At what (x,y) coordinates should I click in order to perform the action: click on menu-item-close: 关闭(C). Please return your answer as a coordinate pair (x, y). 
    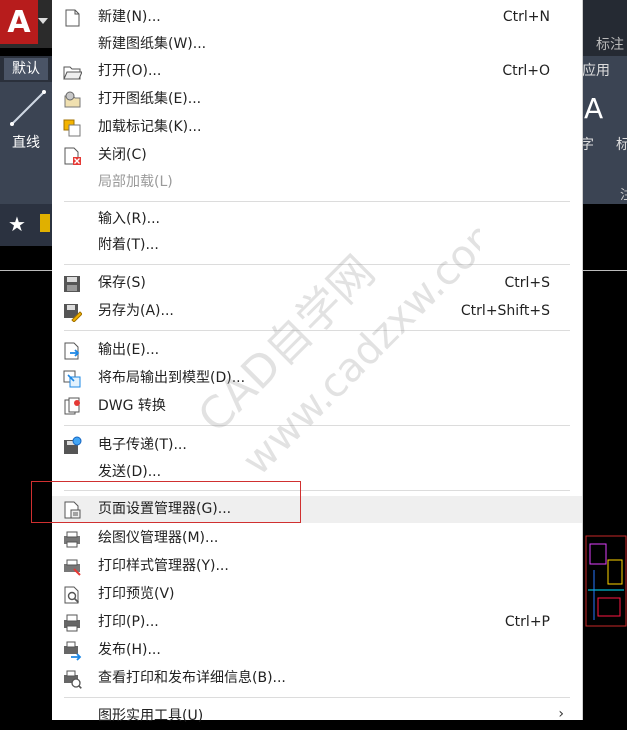
    Looking at the image, I should click on (317, 155).